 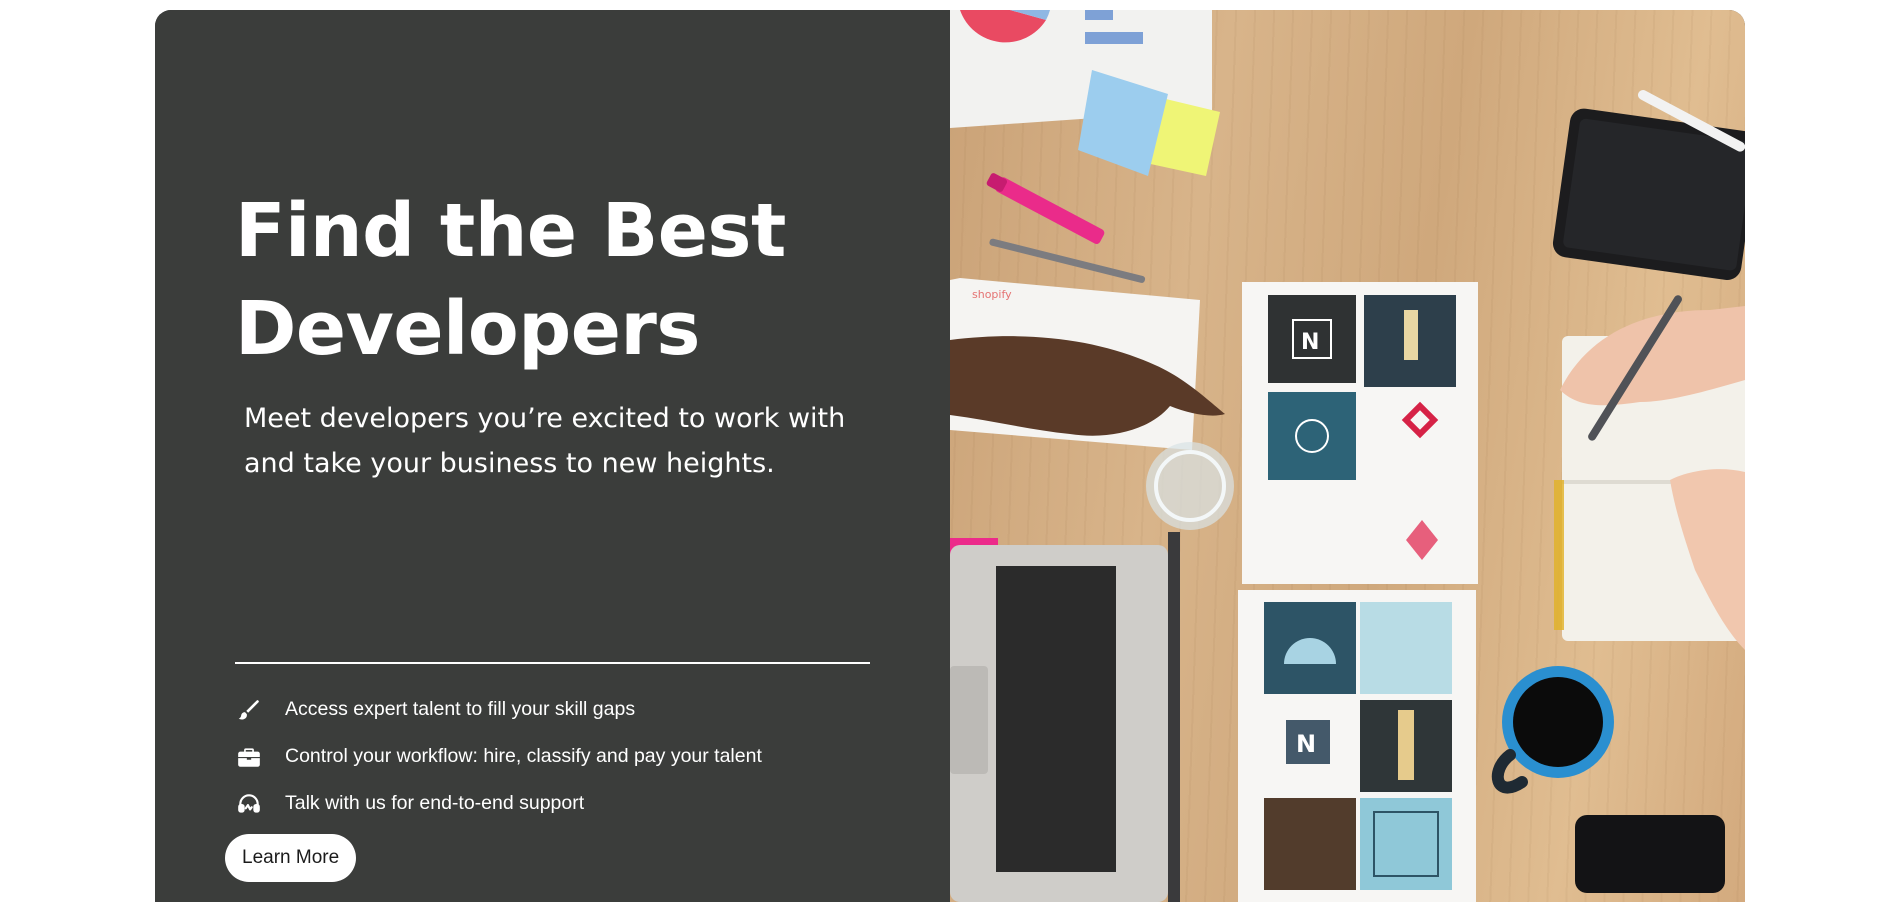 What do you see at coordinates (992, 294) in the screenshot?
I see `envelope-brand: shopify` at bounding box center [992, 294].